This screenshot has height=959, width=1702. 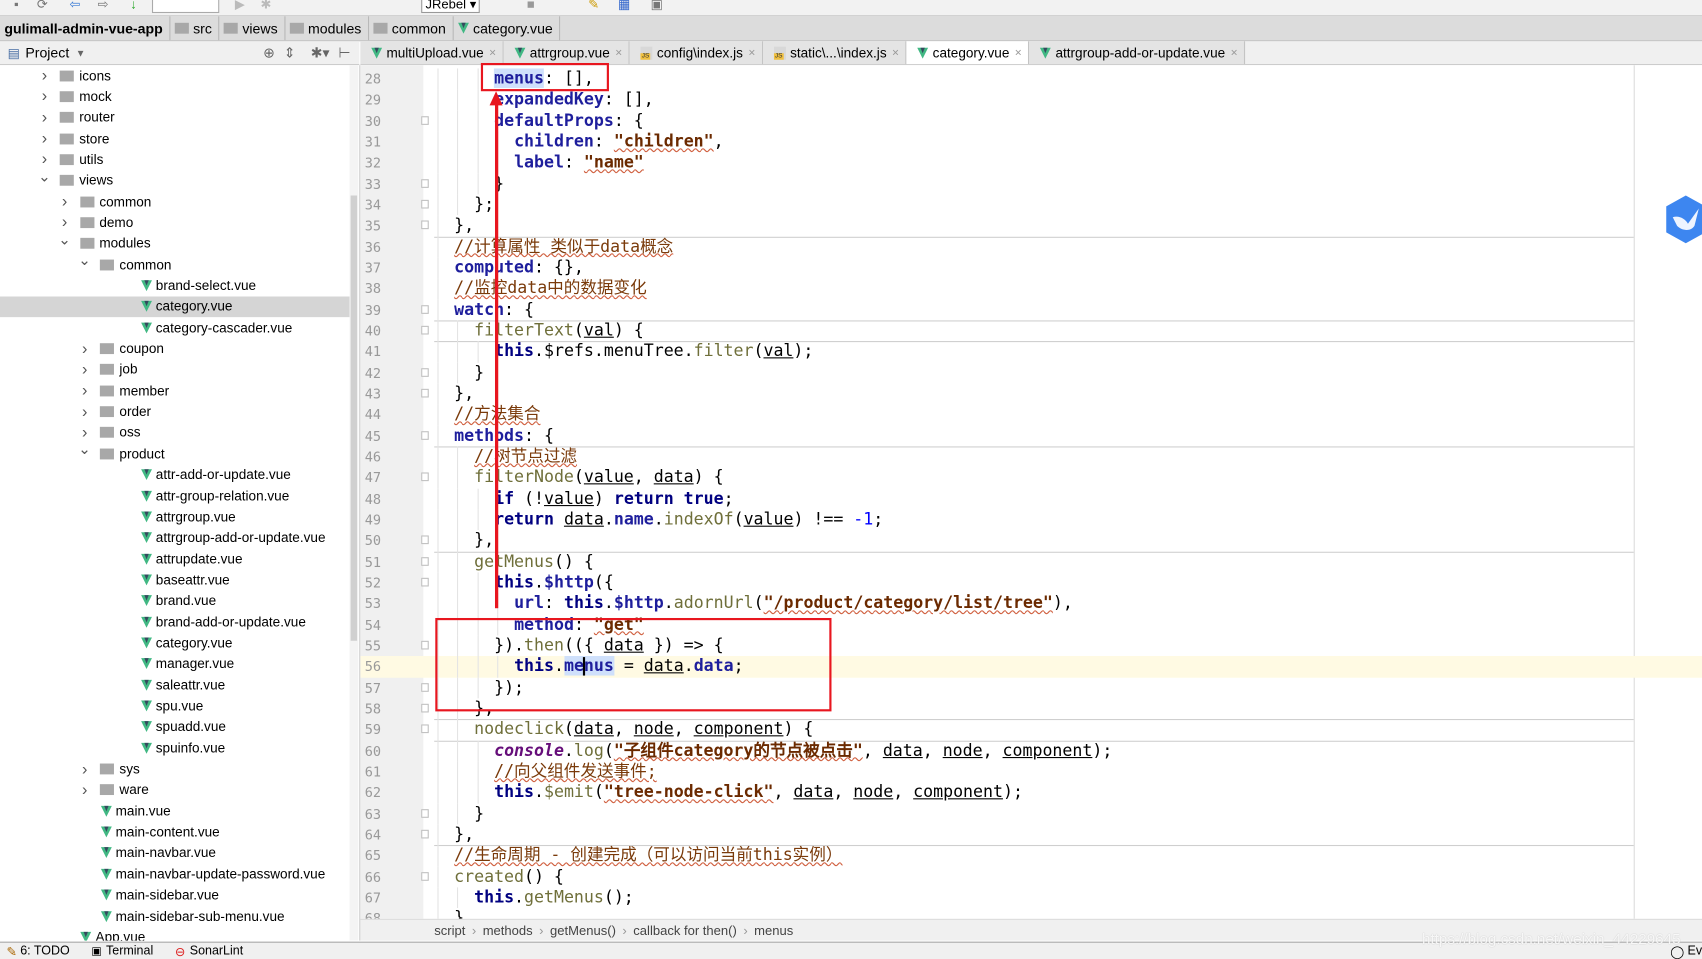 What do you see at coordinates (320, 52) in the screenshot?
I see `gear-icon: ✱▾` at bounding box center [320, 52].